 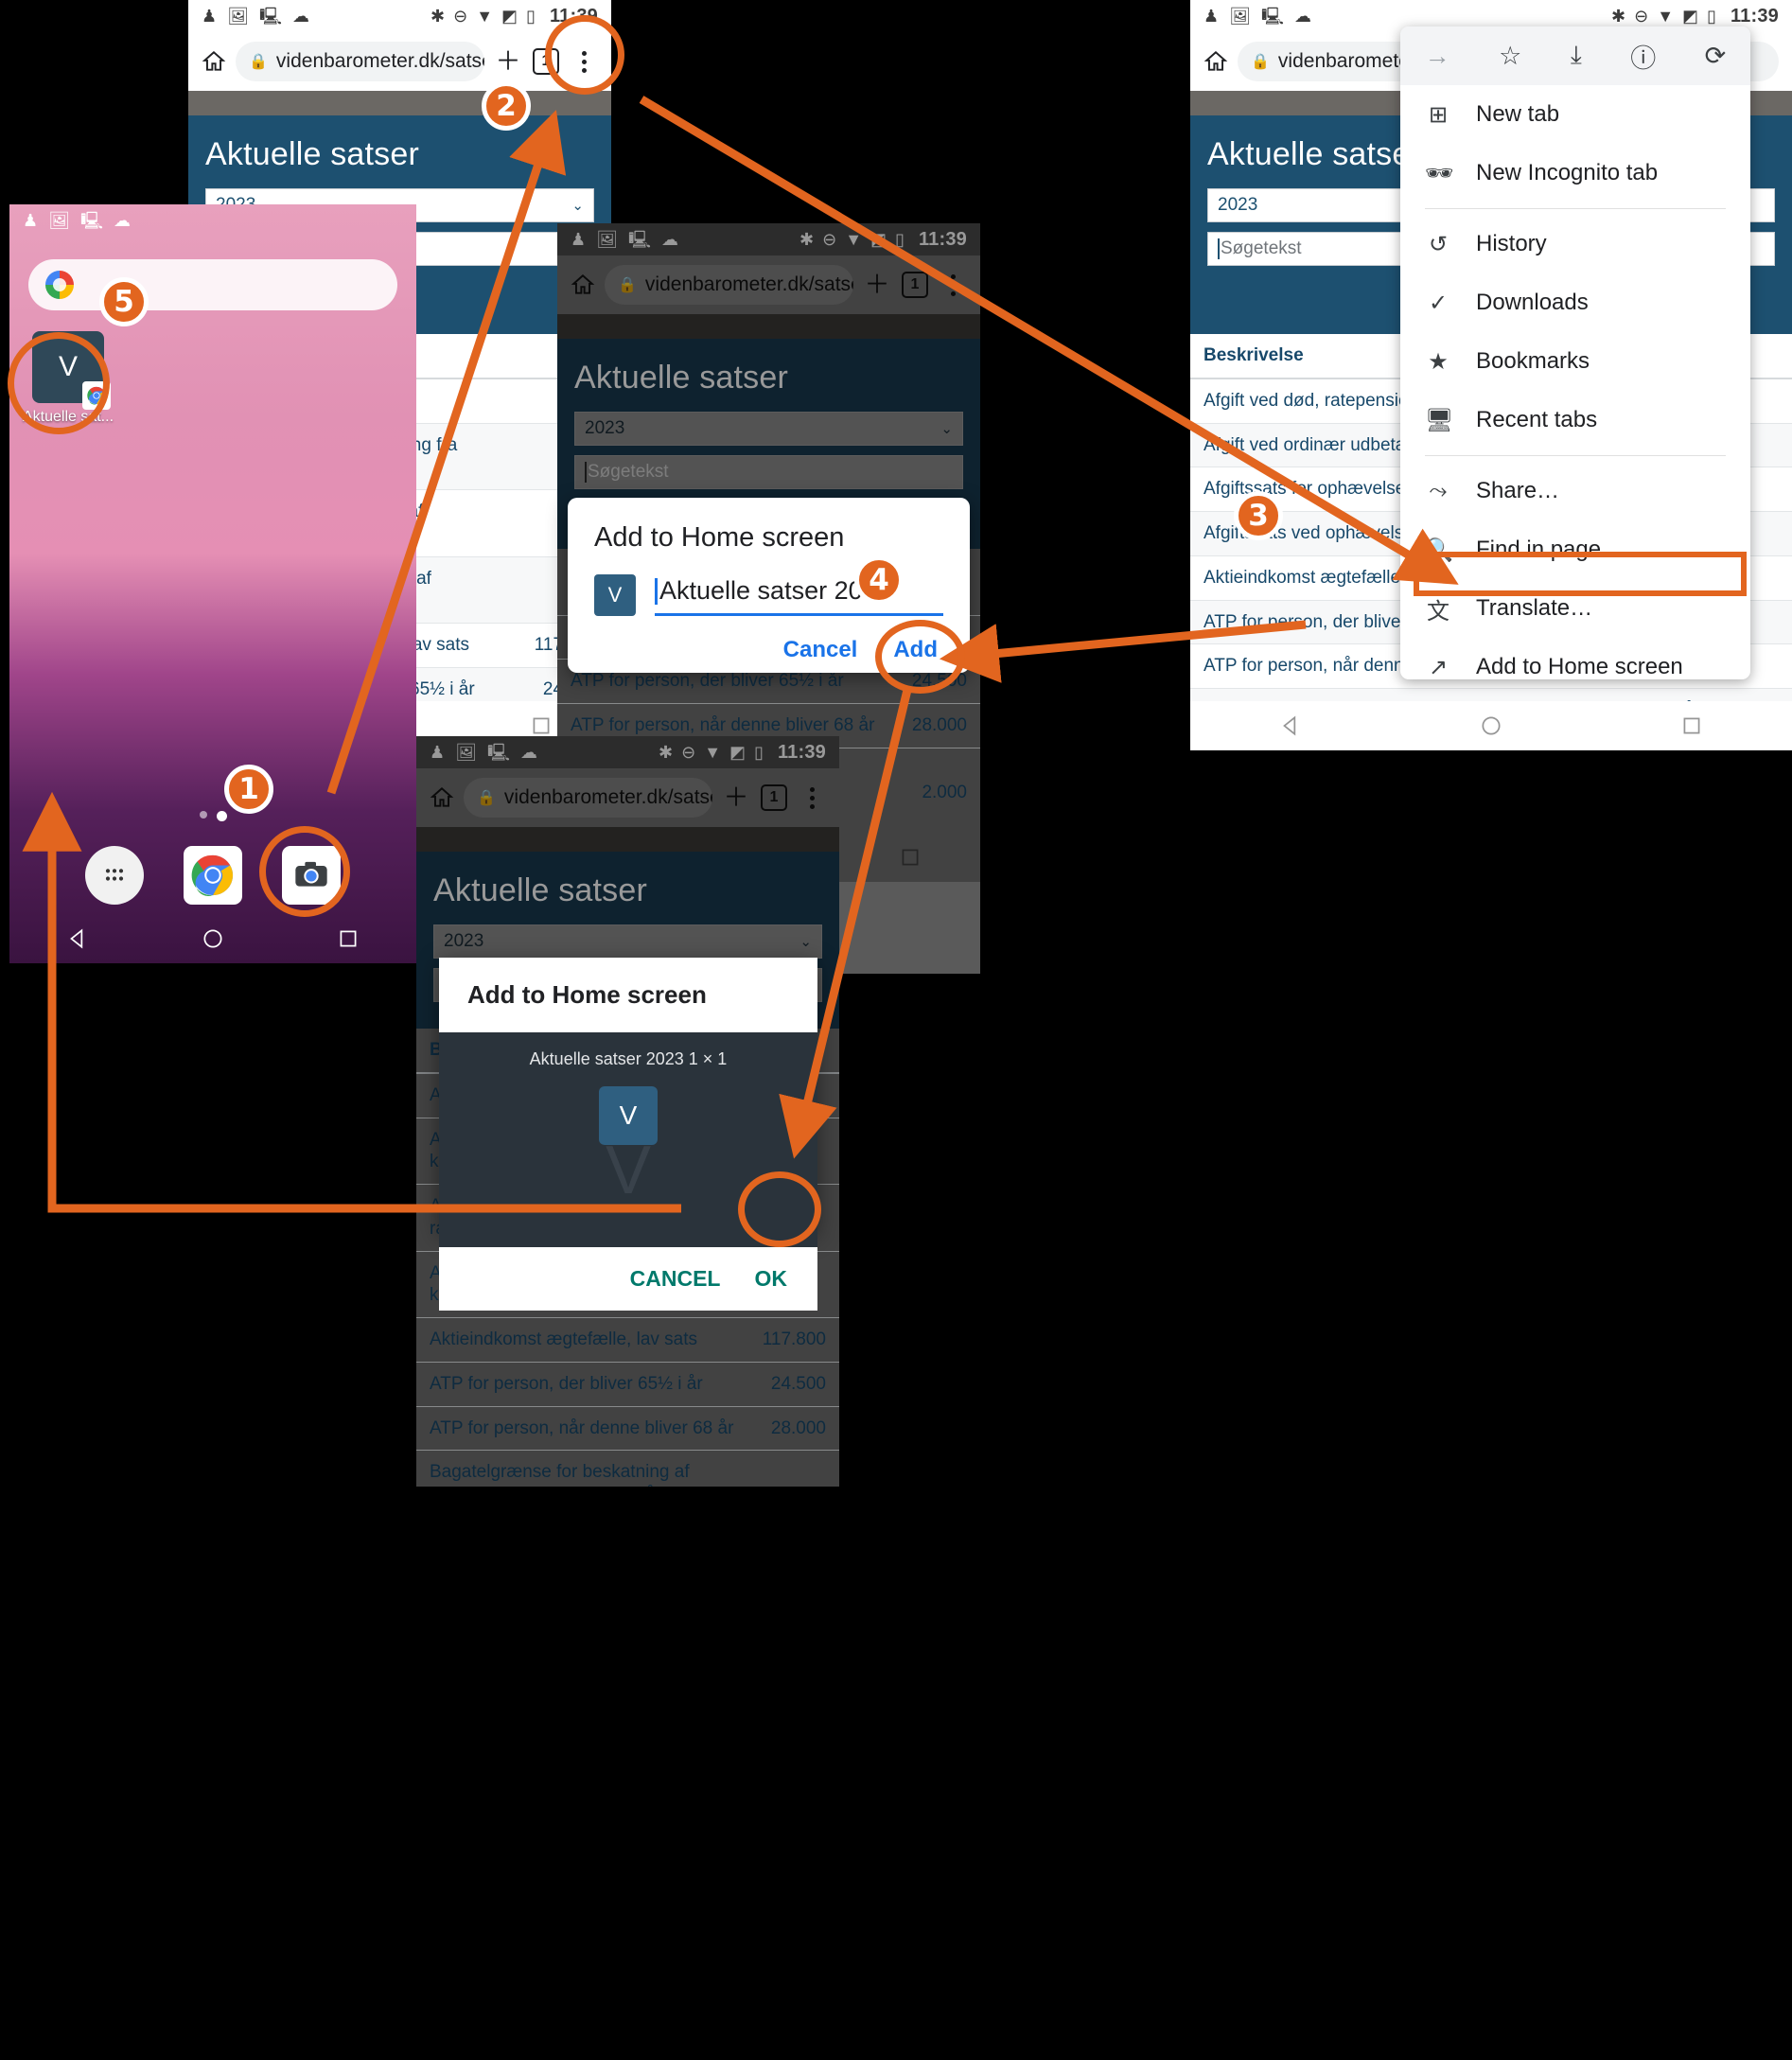 What do you see at coordinates (1567, 172) in the screenshot?
I see `menu-item-label: New Incognito tab` at bounding box center [1567, 172].